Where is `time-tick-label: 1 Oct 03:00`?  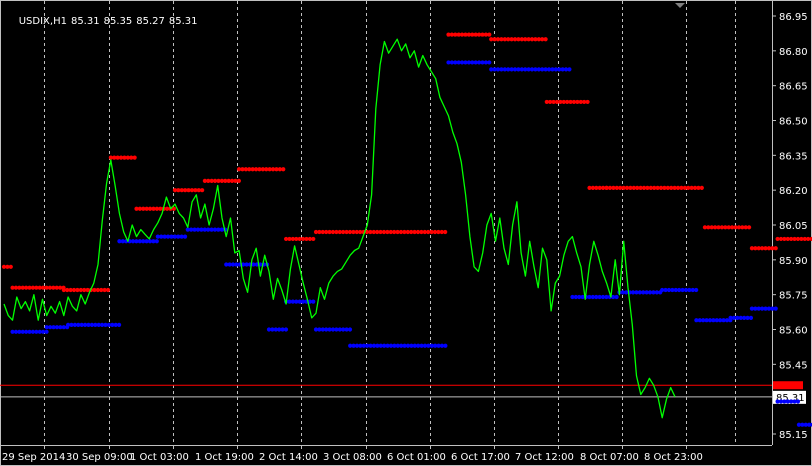 time-tick-label: 1 Oct 03:00 is located at coordinates (159, 457).